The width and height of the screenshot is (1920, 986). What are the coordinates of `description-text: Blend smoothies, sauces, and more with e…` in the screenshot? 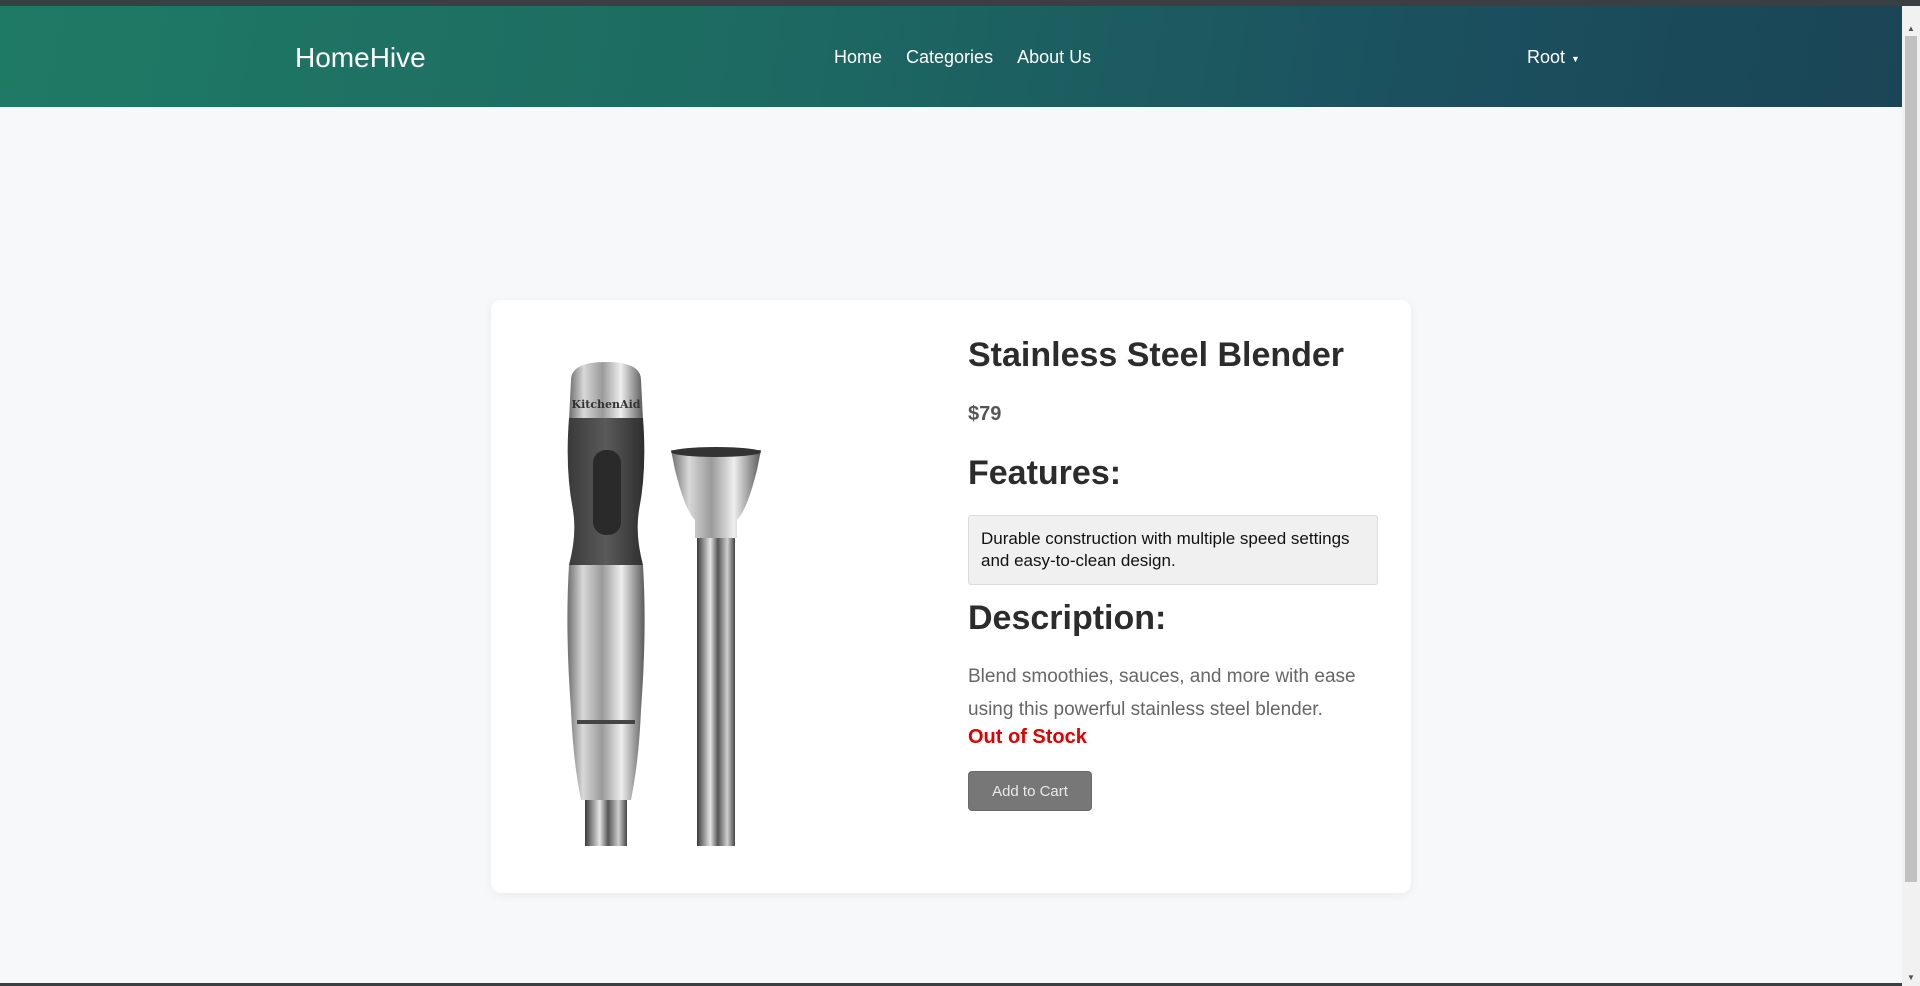 It's located at (1162, 693).